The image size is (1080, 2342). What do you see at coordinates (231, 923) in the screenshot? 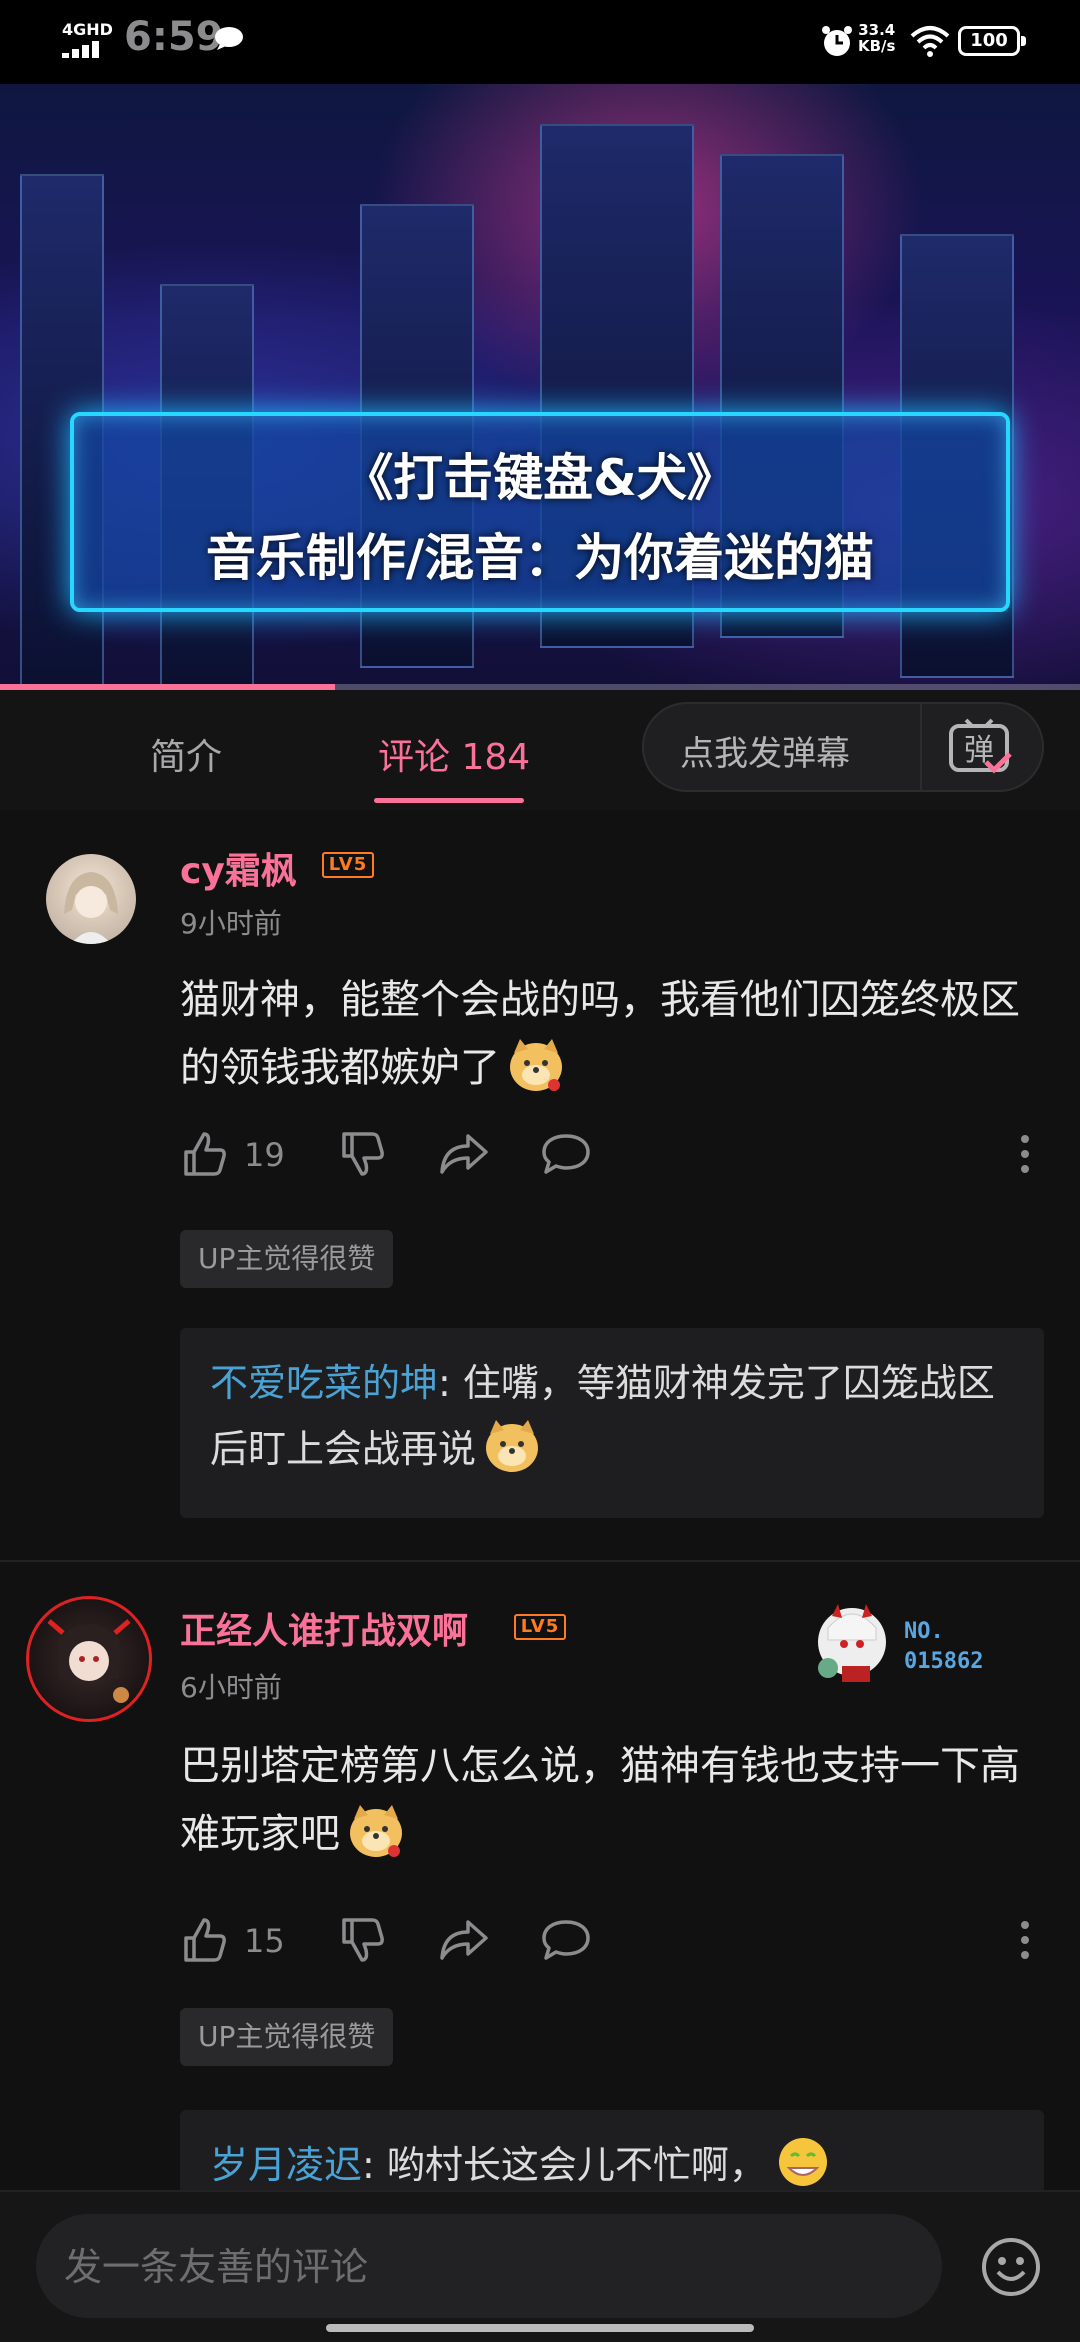
I see `comment-time: 9小时前` at bounding box center [231, 923].